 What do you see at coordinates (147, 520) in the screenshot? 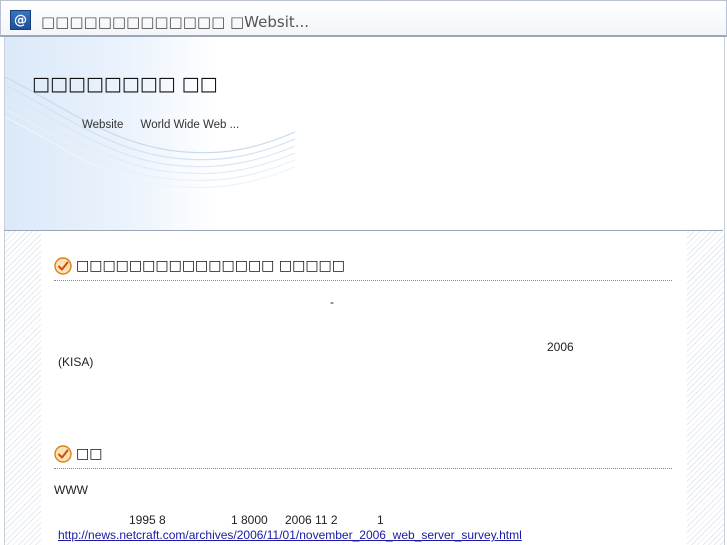
I see `section-2-text-1995: 1995 8` at bounding box center [147, 520].